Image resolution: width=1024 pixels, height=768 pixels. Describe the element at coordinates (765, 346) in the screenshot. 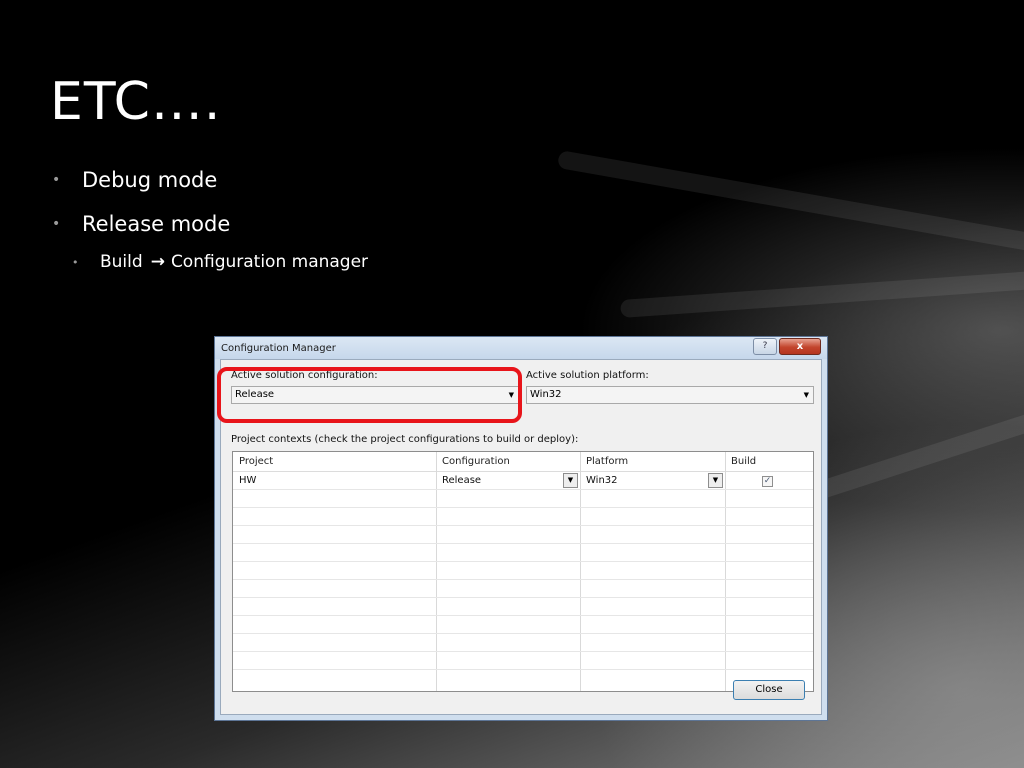

I see `help-button: ?` at that location.